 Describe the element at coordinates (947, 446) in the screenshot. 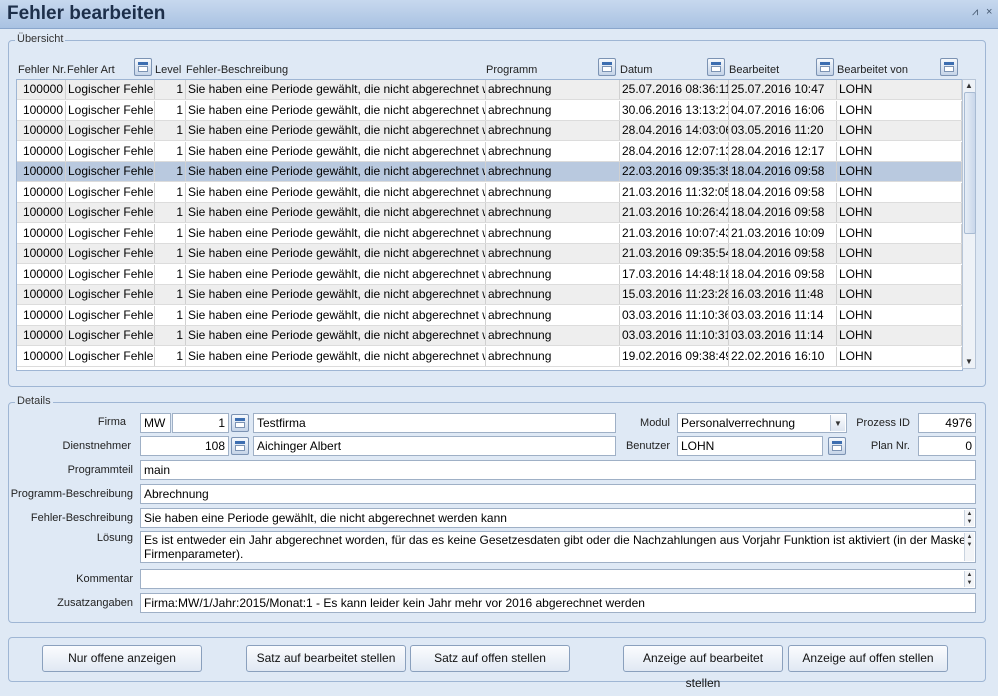

I see `plan-nr-field: 0` at that location.